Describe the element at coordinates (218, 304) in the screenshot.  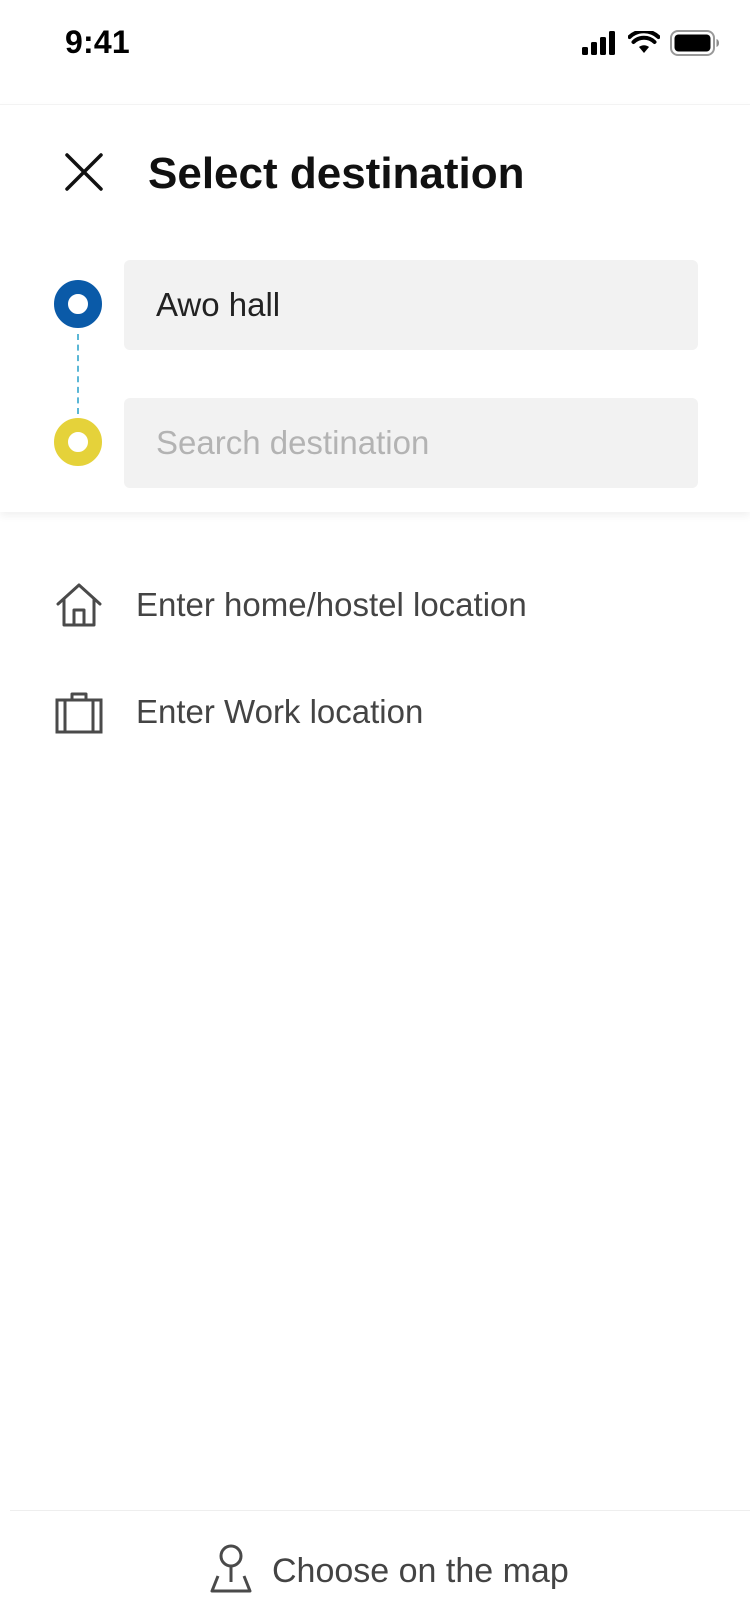
I see `origin-value: Awo hall` at that location.